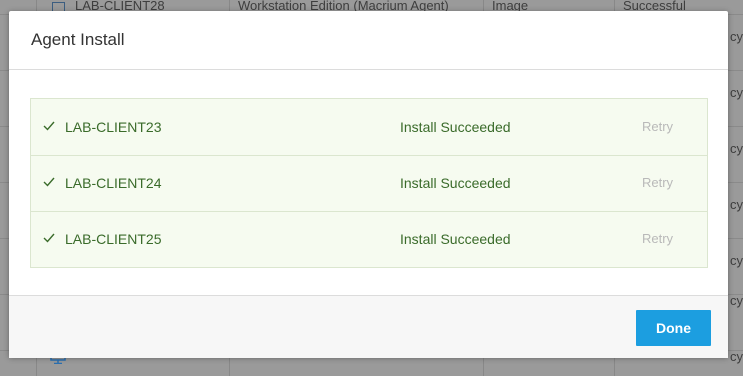 The width and height of the screenshot is (743, 376). I want to click on list-item: LAB-CLIENT24 Install Succeeded Retry, so click(369, 183).